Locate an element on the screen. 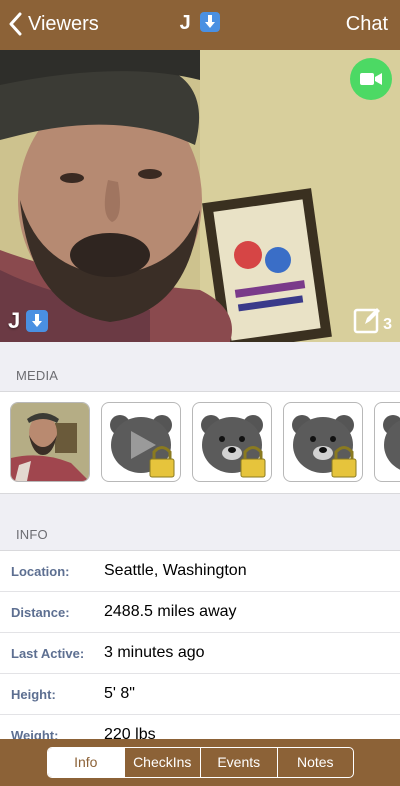 The height and width of the screenshot is (786, 400). media-strip is located at coordinates (200, 442).